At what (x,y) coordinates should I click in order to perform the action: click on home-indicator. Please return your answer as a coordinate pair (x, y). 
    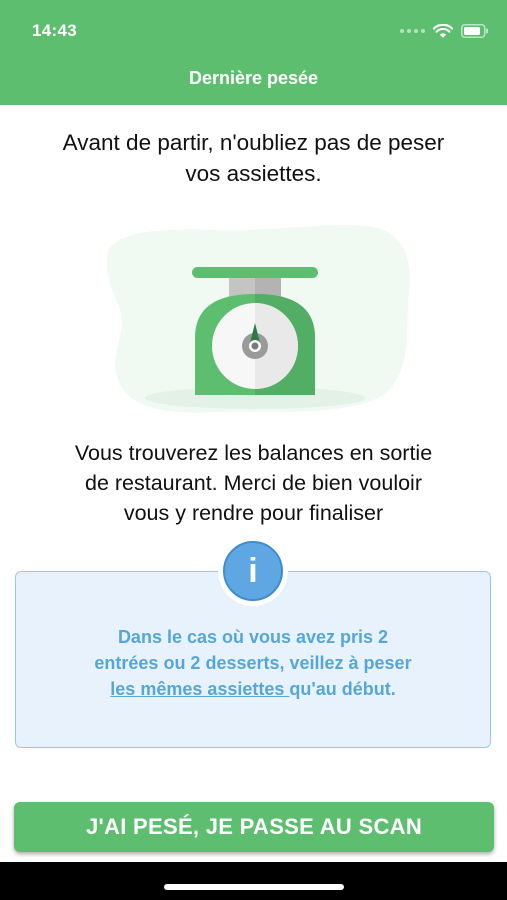
    Looking at the image, I should click on (254, 887).